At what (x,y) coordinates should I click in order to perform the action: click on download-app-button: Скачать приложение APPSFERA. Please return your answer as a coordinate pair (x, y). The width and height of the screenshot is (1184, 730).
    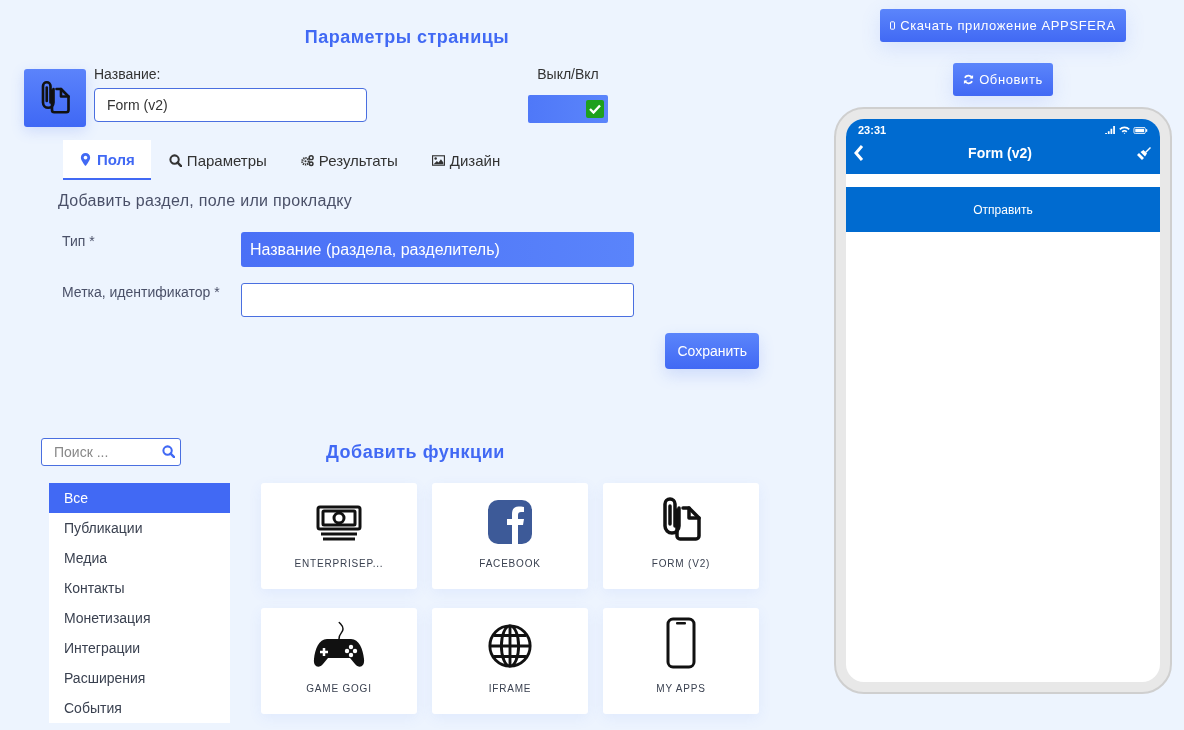
    Looking at the image, I should click on (1003, 25).